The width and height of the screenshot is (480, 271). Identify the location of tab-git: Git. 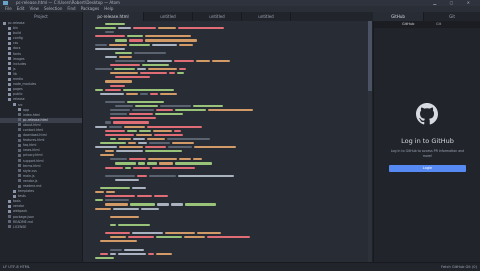
(438, 24).